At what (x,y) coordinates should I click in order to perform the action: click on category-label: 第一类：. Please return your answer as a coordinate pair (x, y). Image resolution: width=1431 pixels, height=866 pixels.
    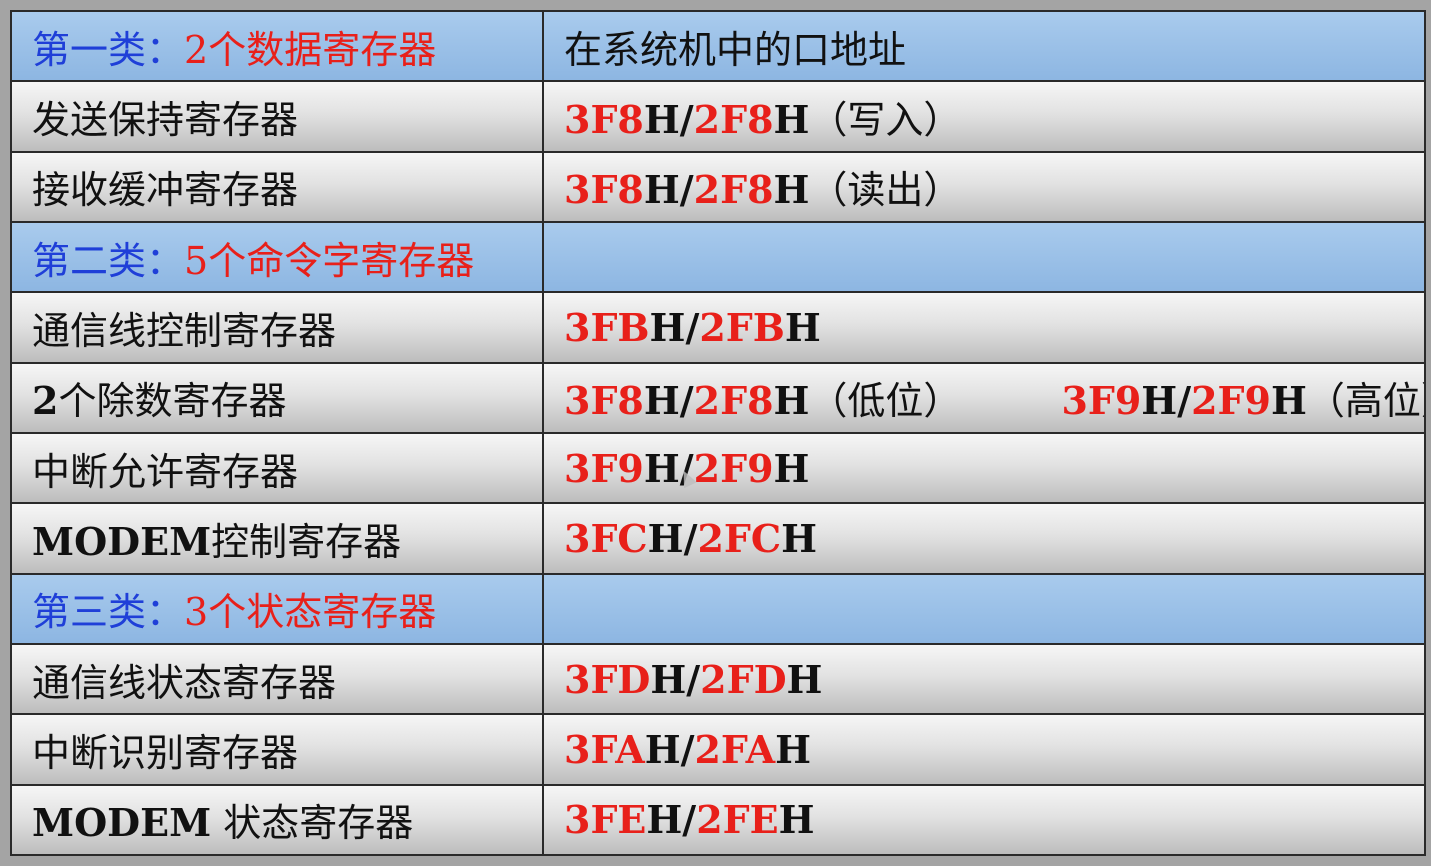
    Looking at the image, I should click on (108, 49).